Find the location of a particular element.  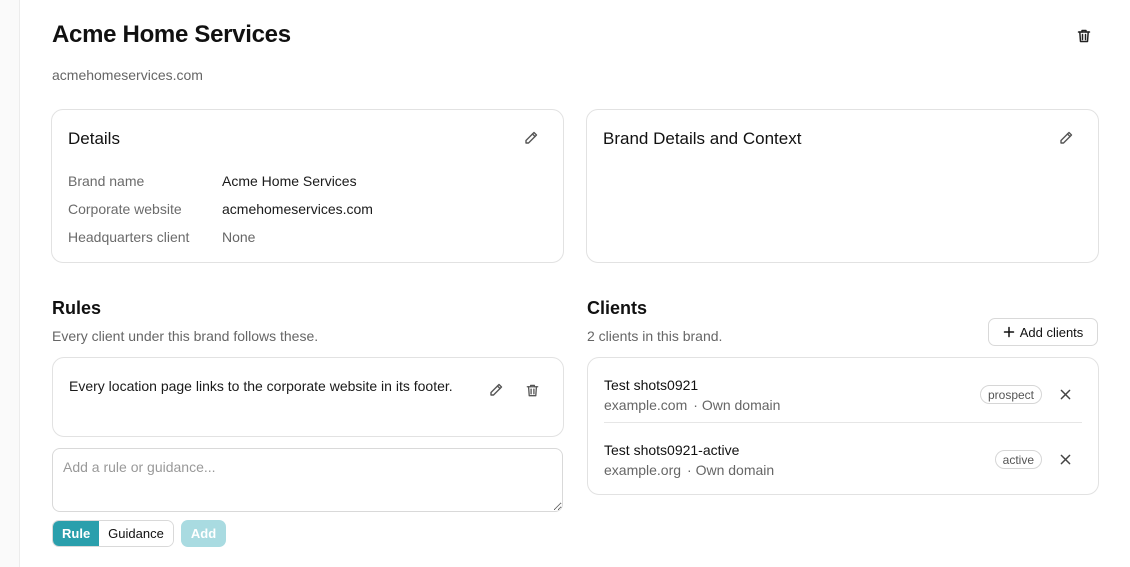

detail-value: Acme Home Services is located at coordinates (289, 181).